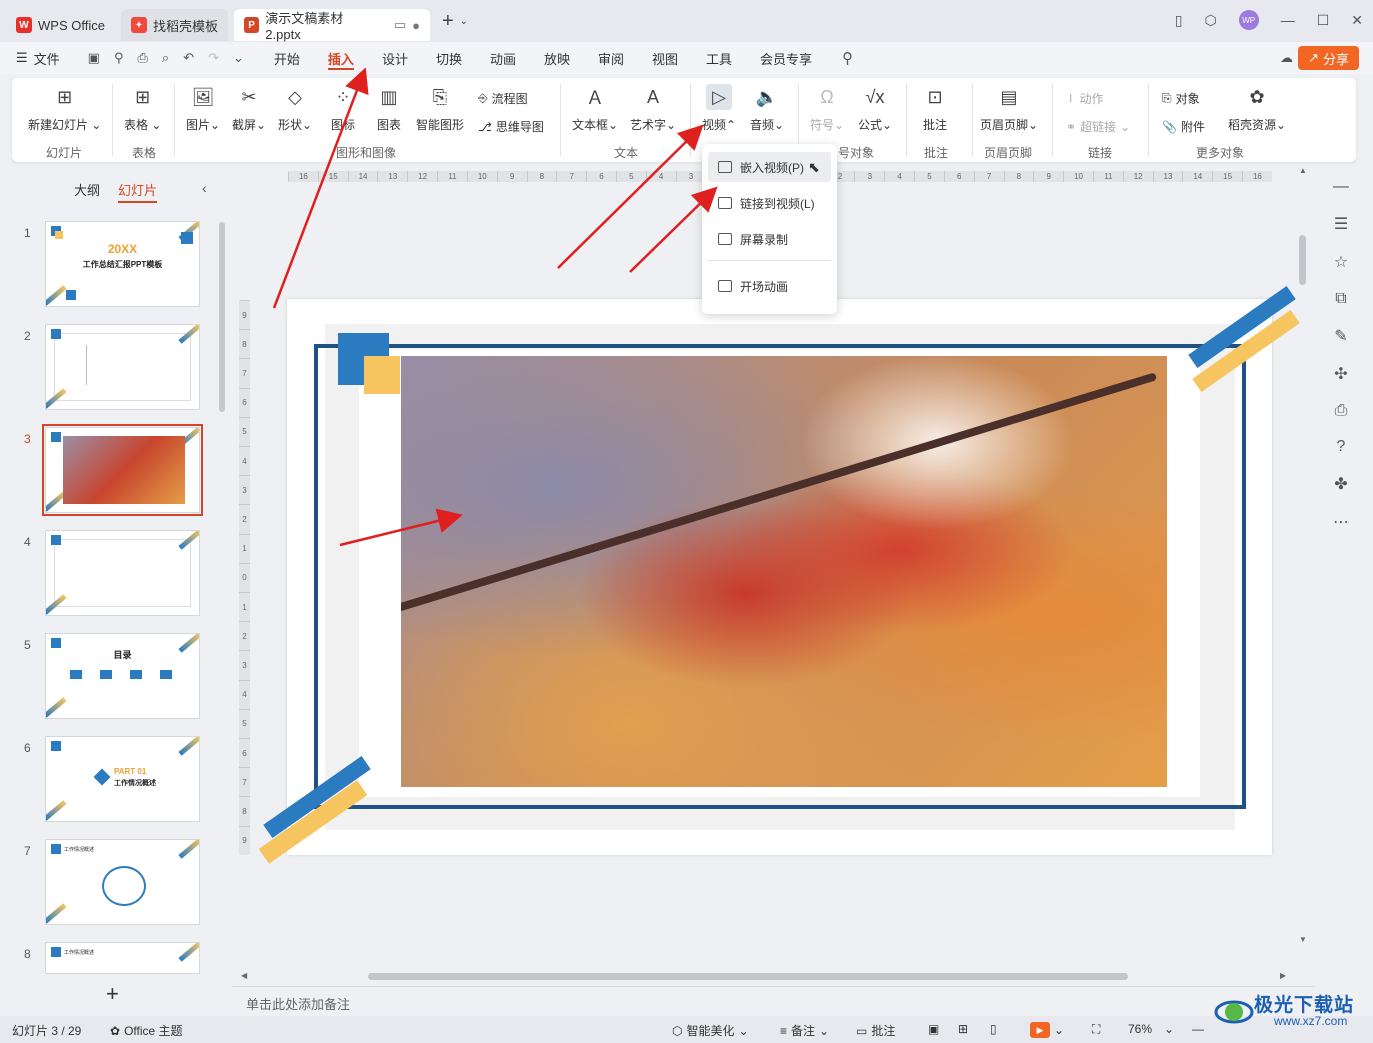  What do you see at coordinates (1085, 98) in the screenshot?
I see `action-button: ⏽ 动作` at bounding box center [1085, 98].